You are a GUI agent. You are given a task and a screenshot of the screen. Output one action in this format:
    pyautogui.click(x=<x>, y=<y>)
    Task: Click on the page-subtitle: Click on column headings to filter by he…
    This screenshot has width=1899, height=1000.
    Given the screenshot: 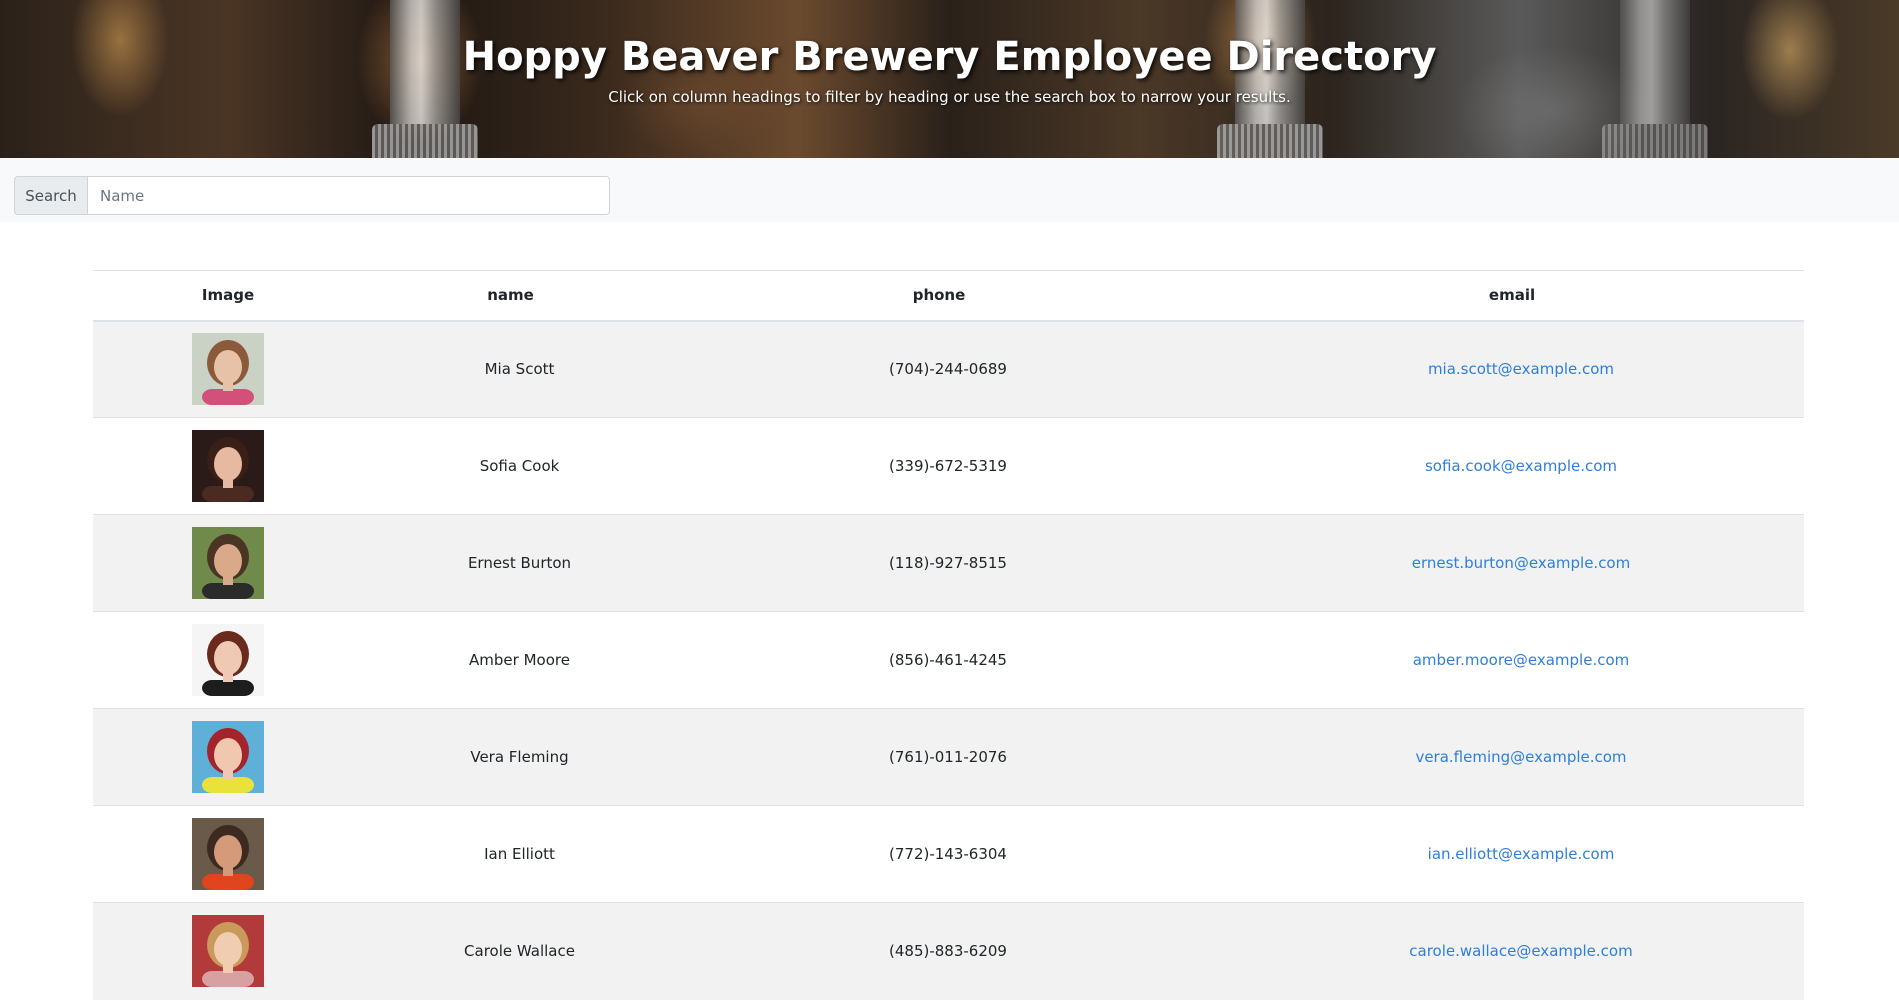 What is the action you would take?
    pyautogui.click(x=949, y=97)
    